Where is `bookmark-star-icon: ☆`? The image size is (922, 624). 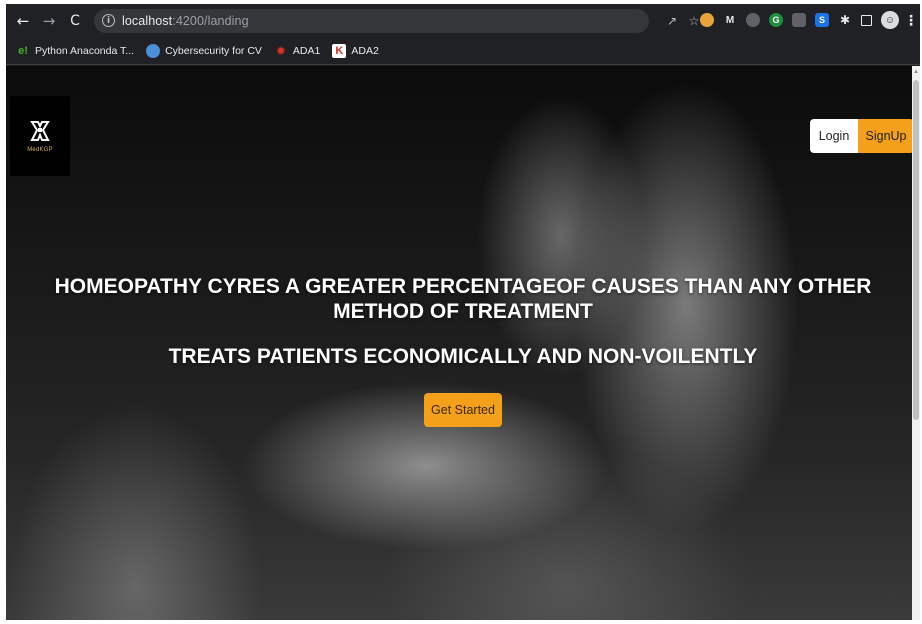
bookmark-star-icon: ☆ is located at coordinates (694, 21).